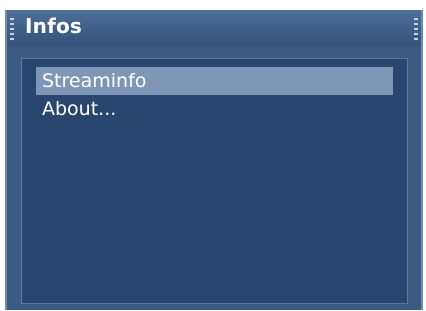 This screenshot has width=426, height=311. What do you see at coordinates (214, 28) in the screenshot?
I see `title-bar: Infos` at bounding box center [214, 28].